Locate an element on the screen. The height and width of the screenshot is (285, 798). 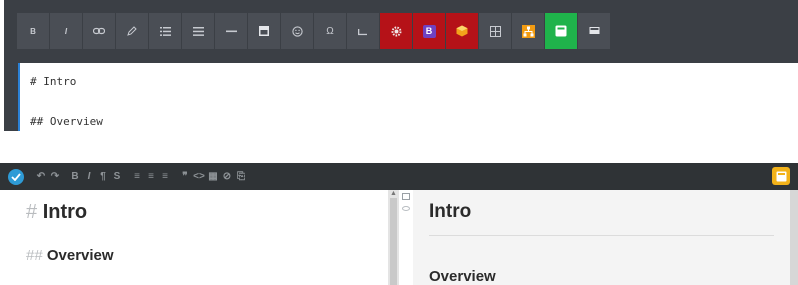
image-icon is located at coordinates (264, 31).